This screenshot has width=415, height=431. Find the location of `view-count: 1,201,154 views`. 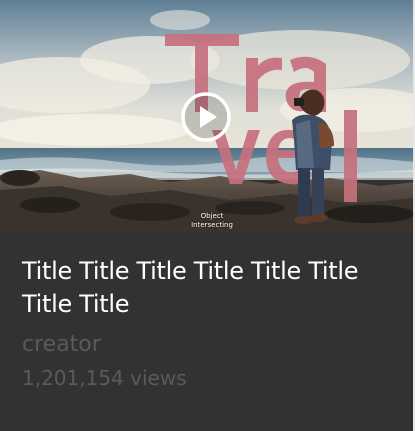

view-count: 1,201,154 views is located at coordinates (104, 378).